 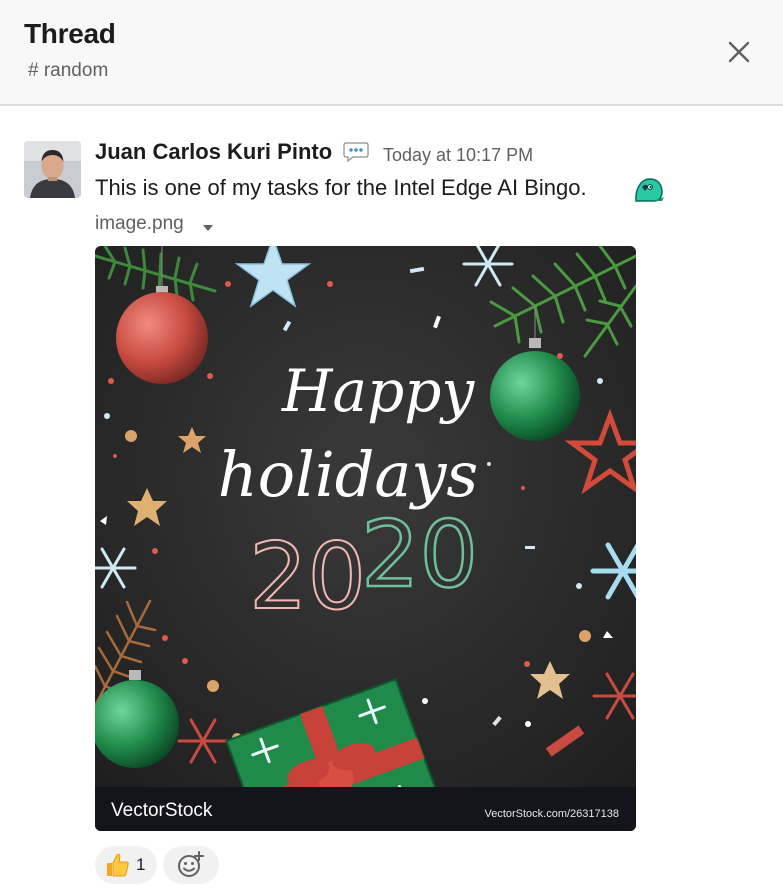 I want to click on parrot-icon, so click(x=649, y=190).